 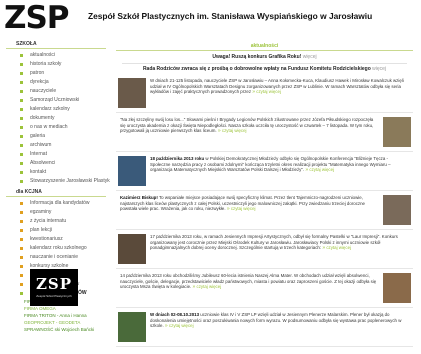 What do you see at coordinates (55, 136) in the screenshot?
I see `sidebar-item: galeria` at bounding box center [55, 136].